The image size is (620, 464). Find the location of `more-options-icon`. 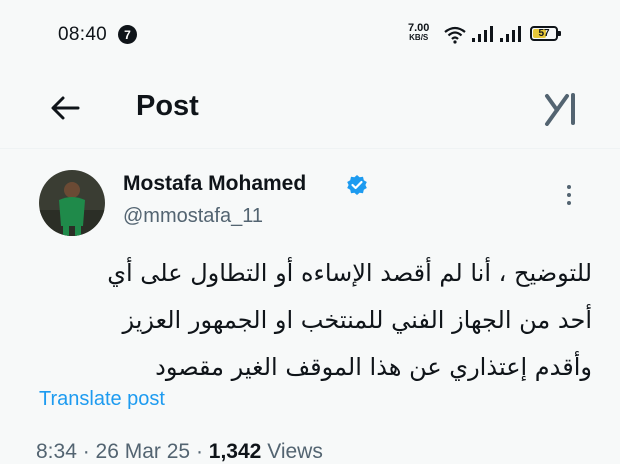

more-options-icon is located at coordinates (569, 197).